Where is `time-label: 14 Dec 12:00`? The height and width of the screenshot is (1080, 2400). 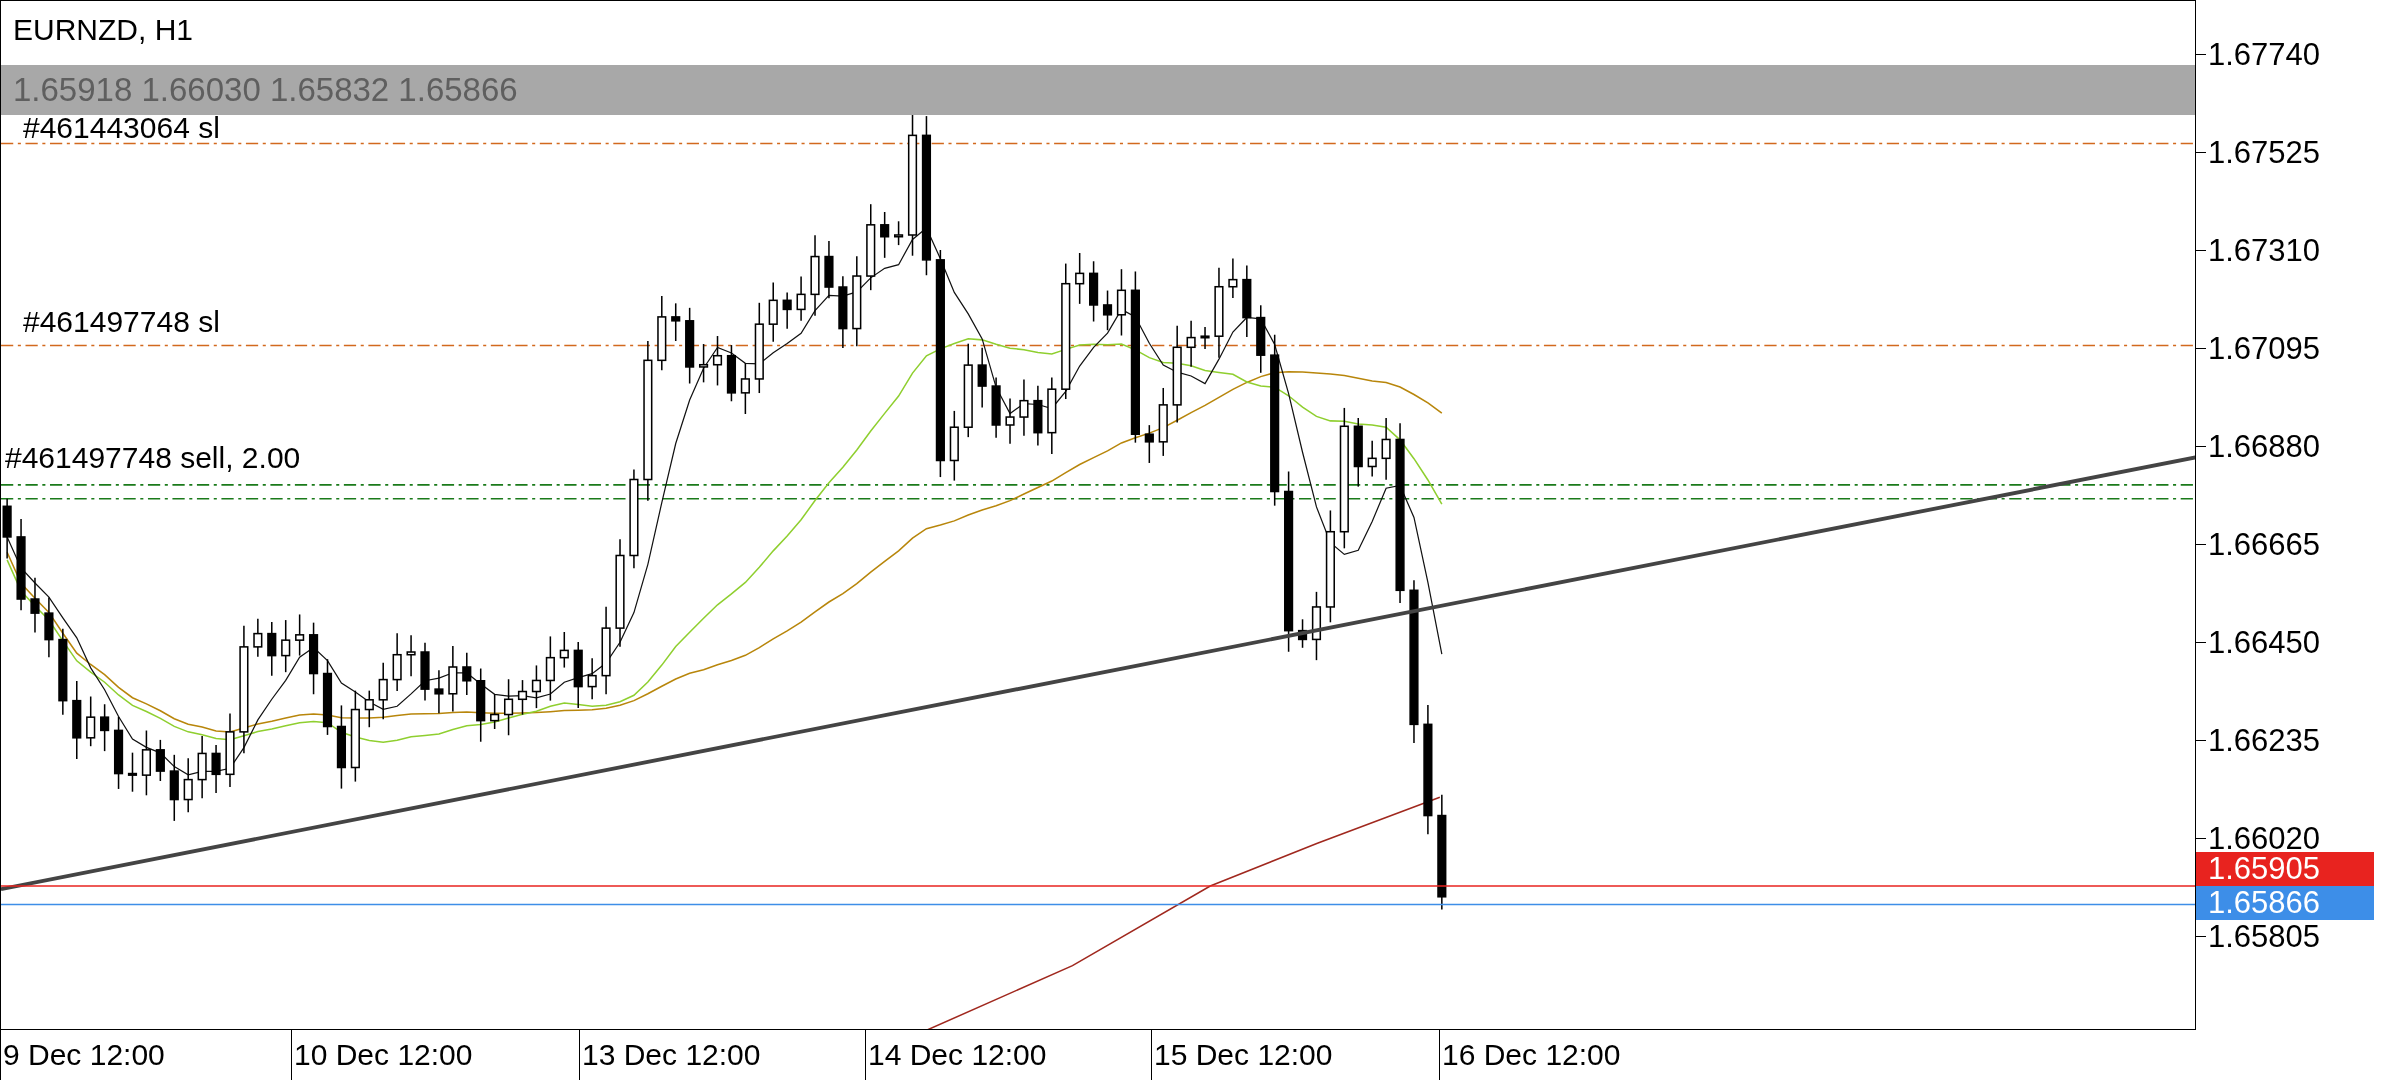 time-label: 14 Dec 12:00 is located at coordinates (1008, 1055).